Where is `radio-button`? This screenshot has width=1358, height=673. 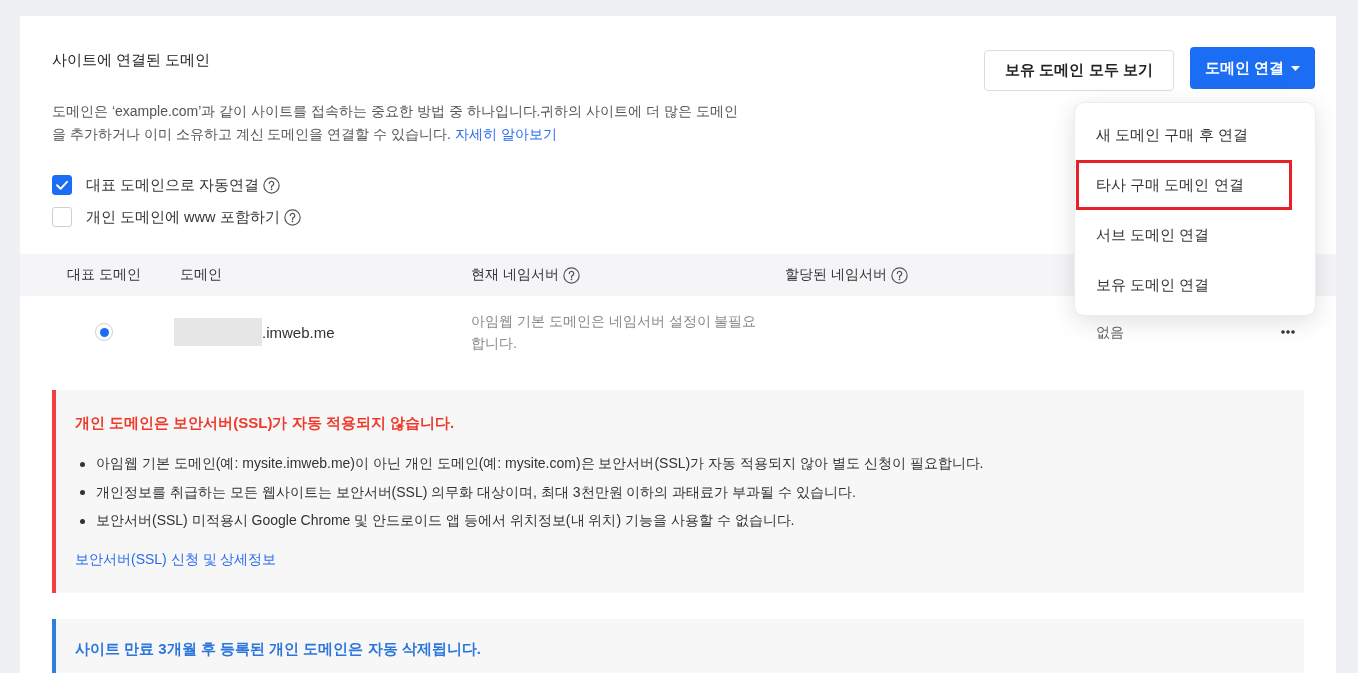
radio-button is located at coordinates (104, 332).